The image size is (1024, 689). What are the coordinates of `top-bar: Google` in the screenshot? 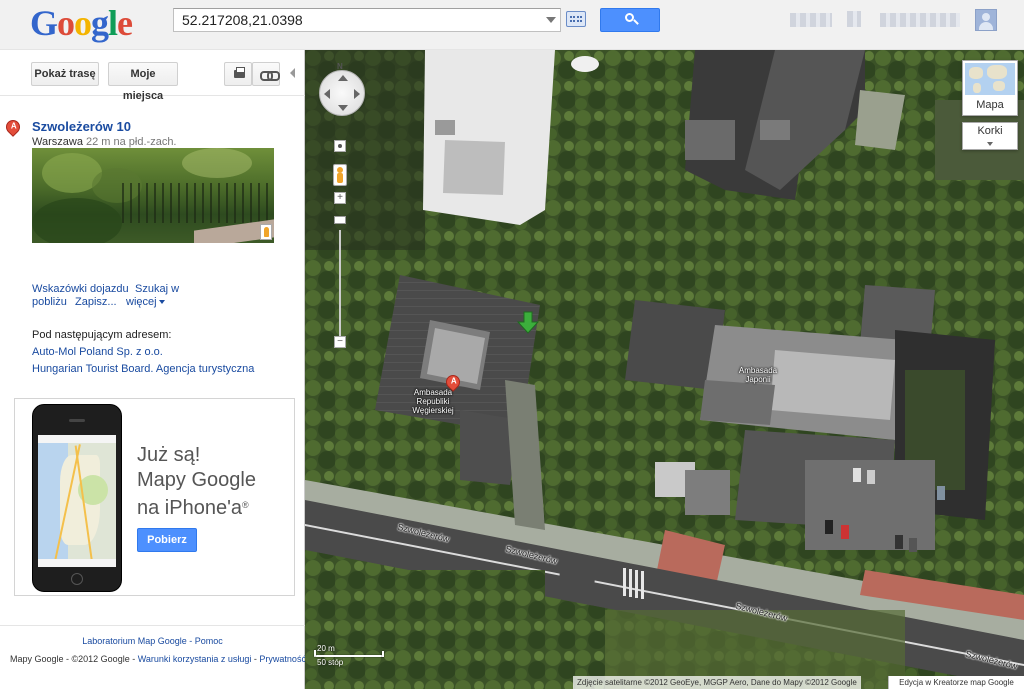 It's located at (512, 25).